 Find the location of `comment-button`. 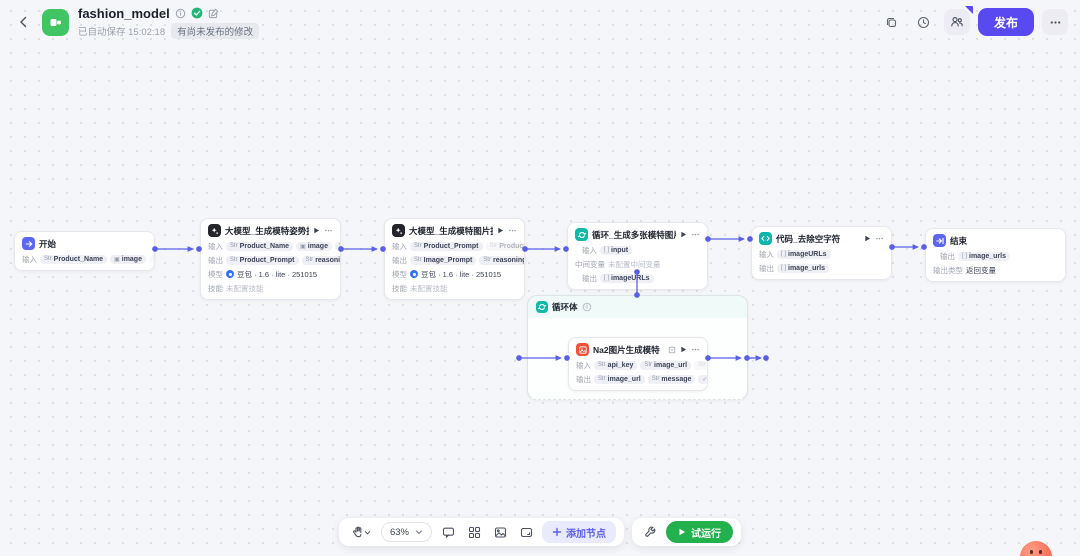

comment-button is located at coordinates (448, 532).